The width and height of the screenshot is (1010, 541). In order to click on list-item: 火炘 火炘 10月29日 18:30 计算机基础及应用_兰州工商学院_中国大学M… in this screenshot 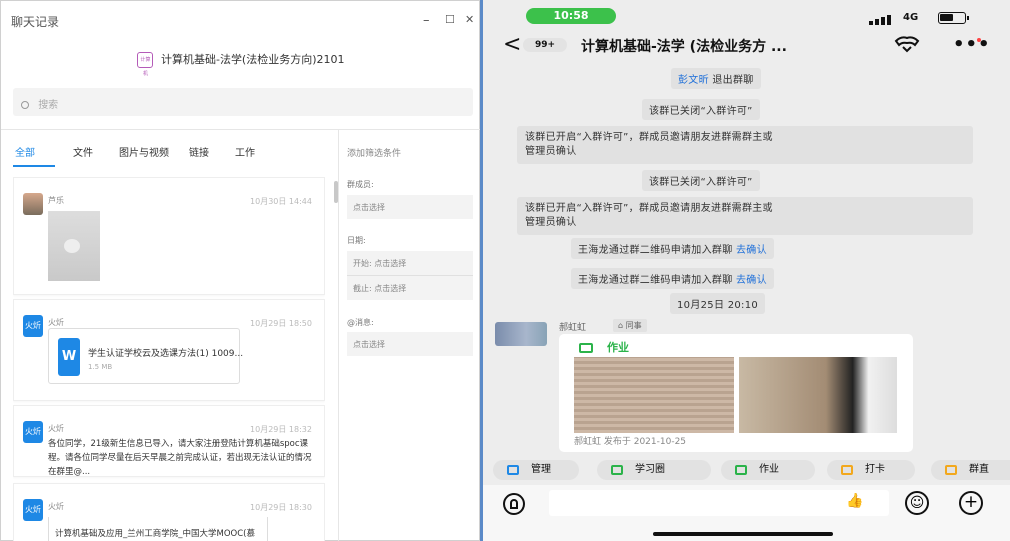, I will do `click(169, 512)`.